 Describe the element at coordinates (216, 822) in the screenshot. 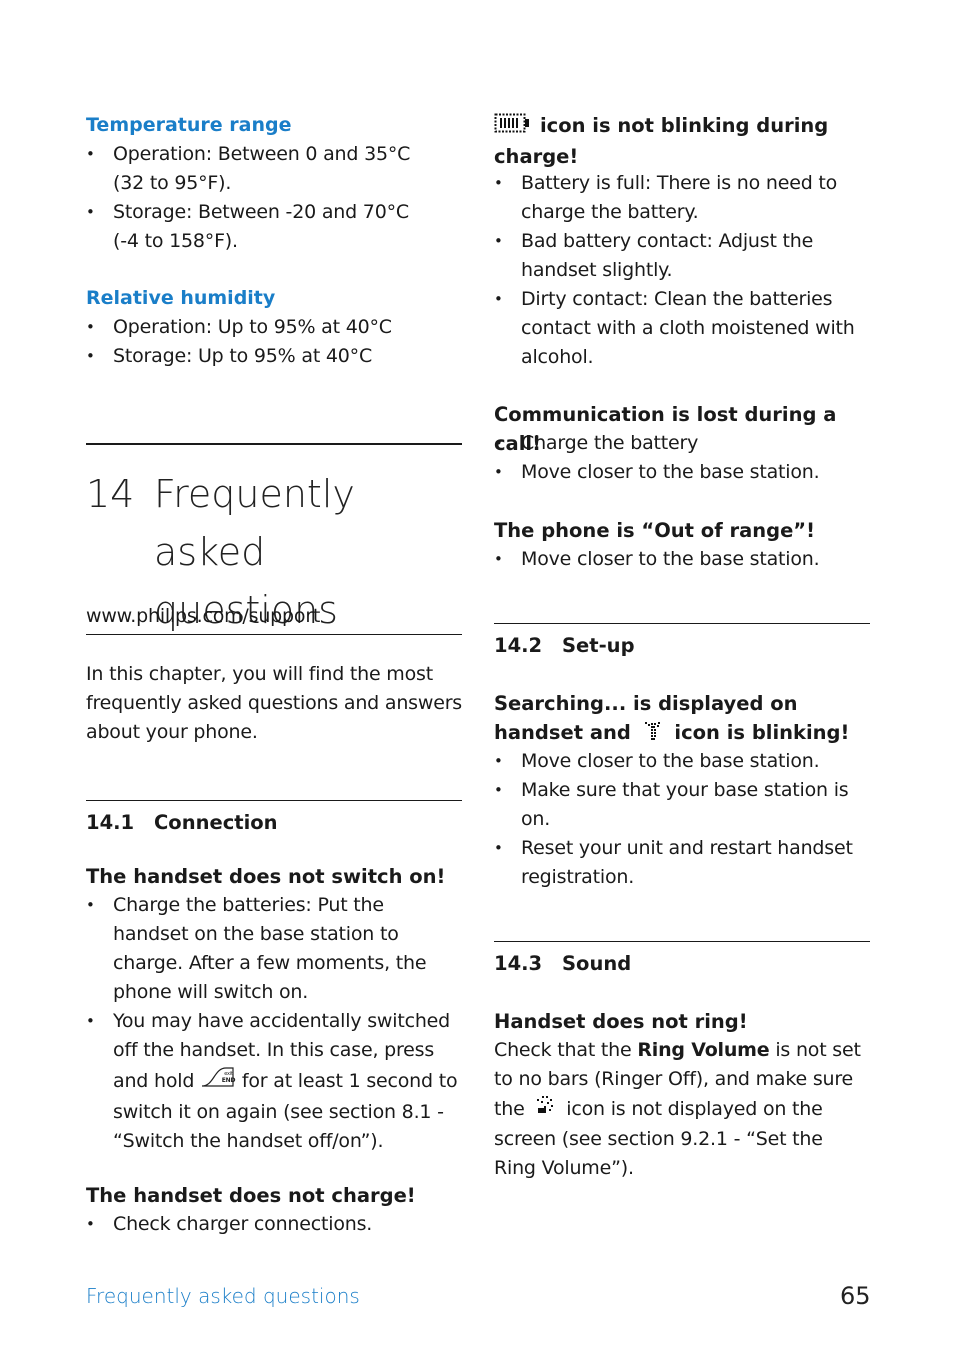

I see `section-title: Connection` at that location.